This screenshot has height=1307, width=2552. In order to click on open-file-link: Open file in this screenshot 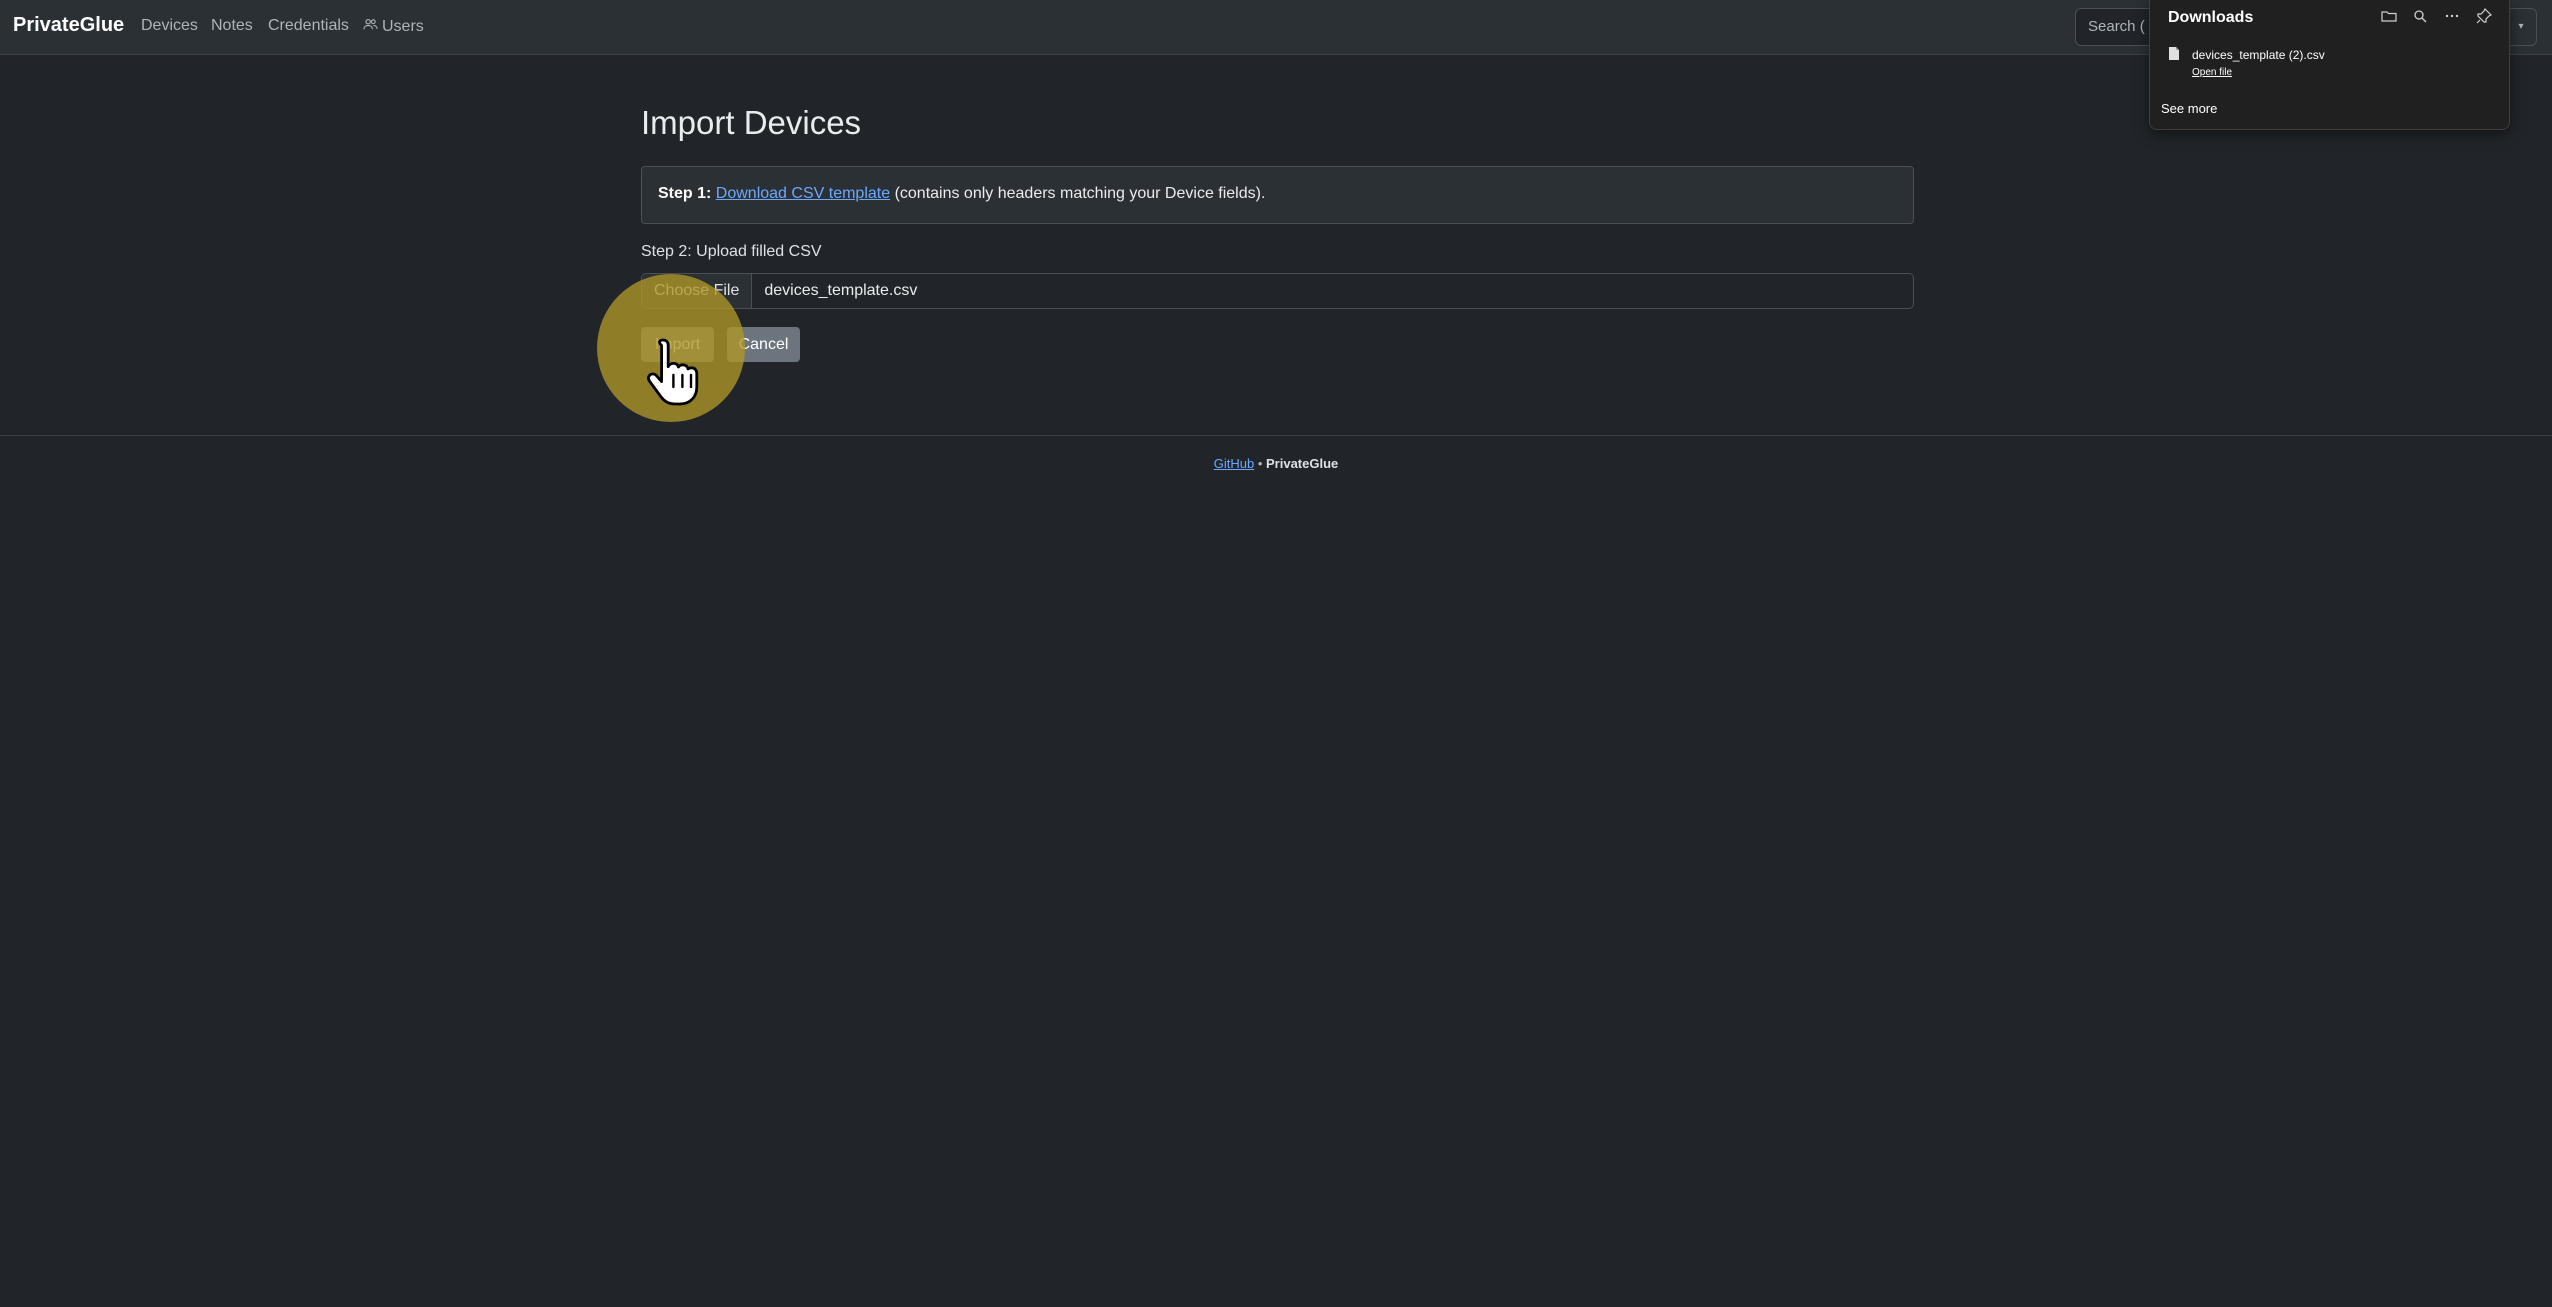, I will do `click(2212, 72)`.